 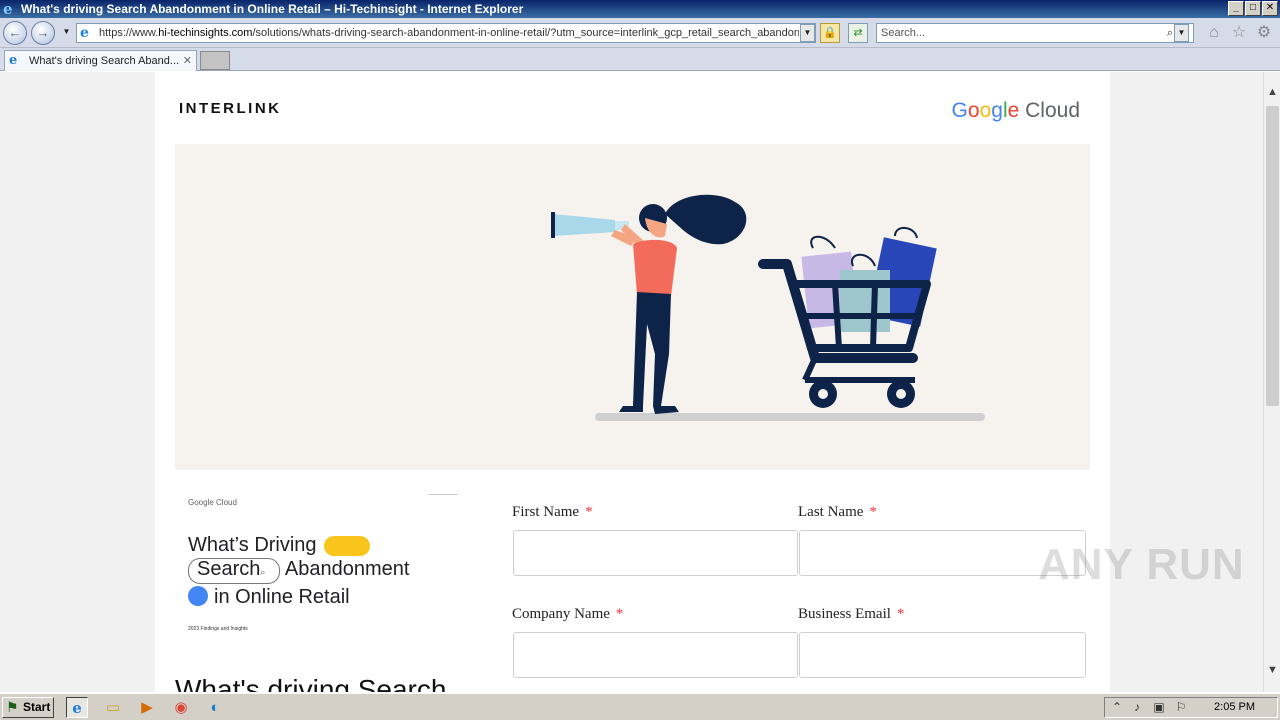 I want to click on article-heading: What's driving Search, so click(x=311, y=683).